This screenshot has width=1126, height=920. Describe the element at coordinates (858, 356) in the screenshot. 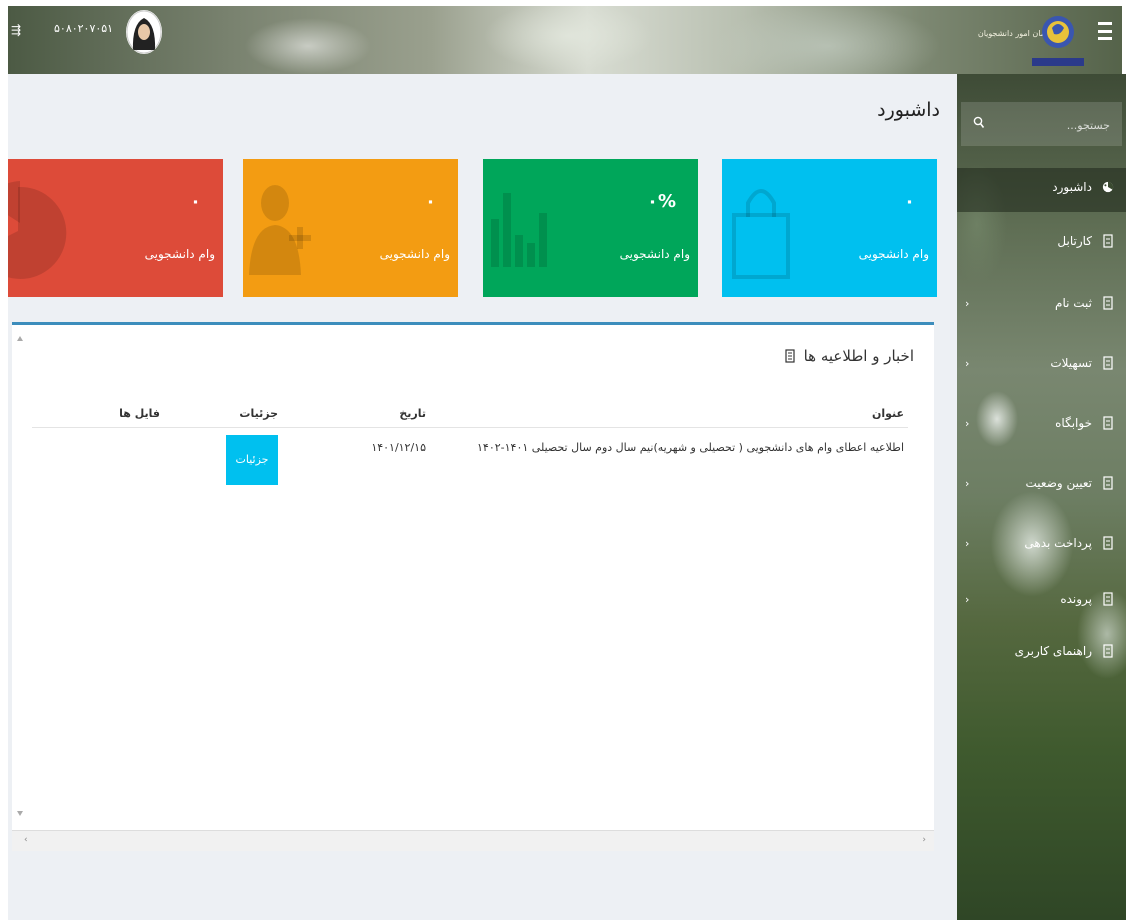

I see `news-title-text: اخبار و اطلاعیه ها` at that location.